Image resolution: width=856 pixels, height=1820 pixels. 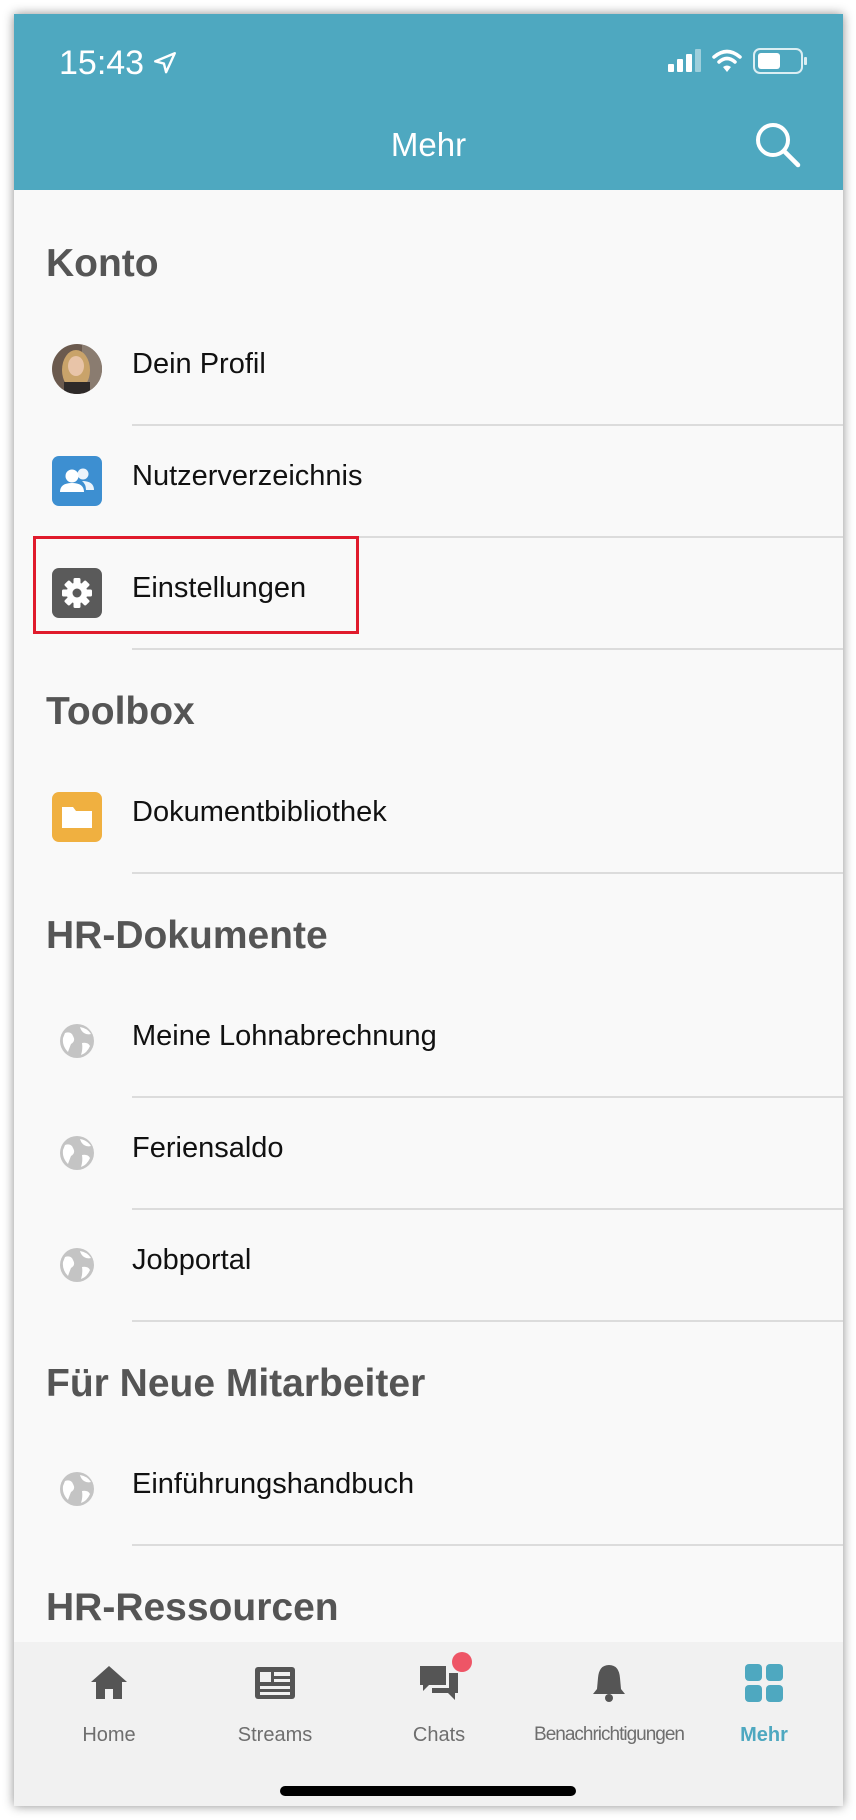 I want to click on menu-item-label: Nutzerverzeichnis, so click(x=247, y=476).